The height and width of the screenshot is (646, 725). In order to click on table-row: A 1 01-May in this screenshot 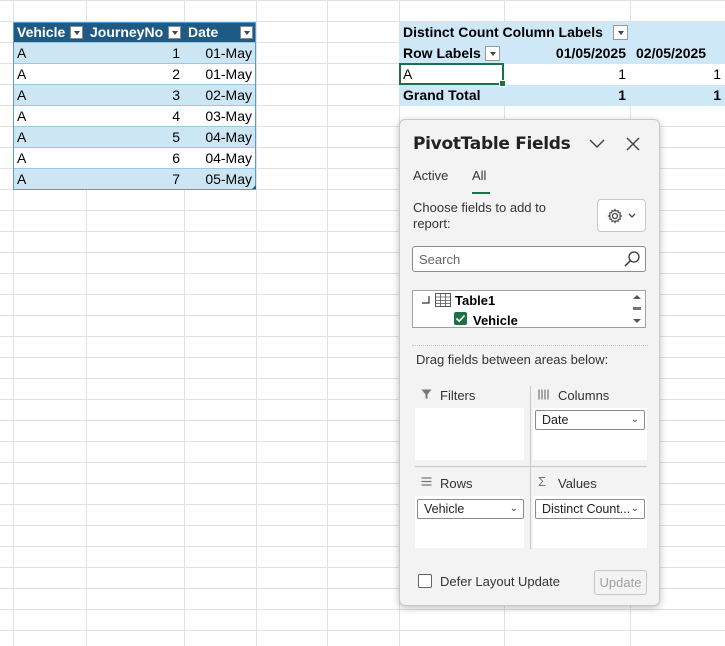, I will do `click(134, 53)`.